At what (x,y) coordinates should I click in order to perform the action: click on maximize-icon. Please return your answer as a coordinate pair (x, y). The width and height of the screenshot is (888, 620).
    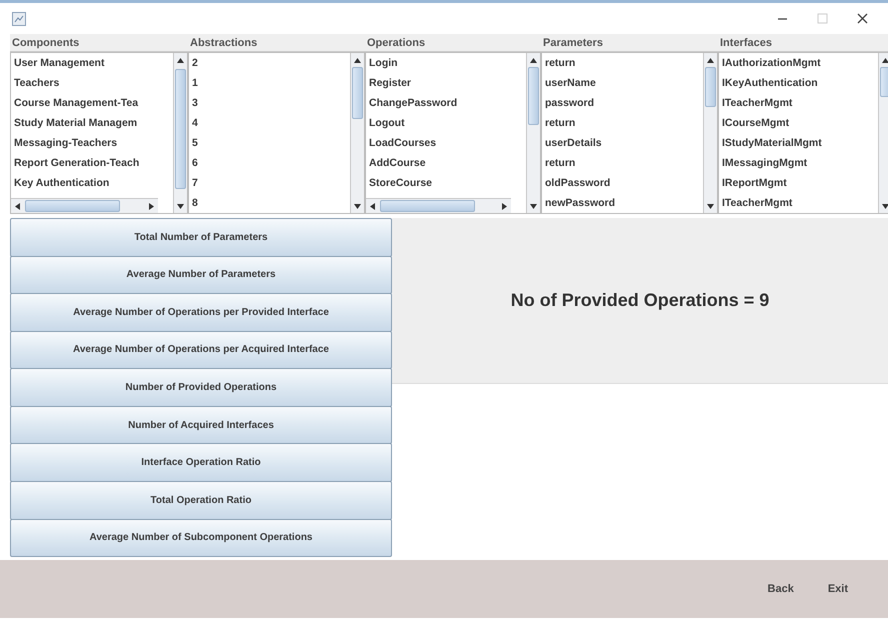
    Looking at the image, I should click on (822, 18).